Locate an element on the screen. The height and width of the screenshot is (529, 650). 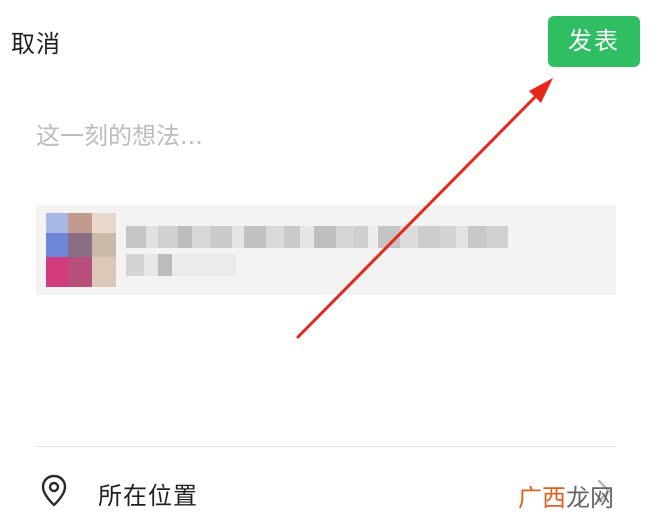
post-button: 发表 is located at coordinates (594, 41).